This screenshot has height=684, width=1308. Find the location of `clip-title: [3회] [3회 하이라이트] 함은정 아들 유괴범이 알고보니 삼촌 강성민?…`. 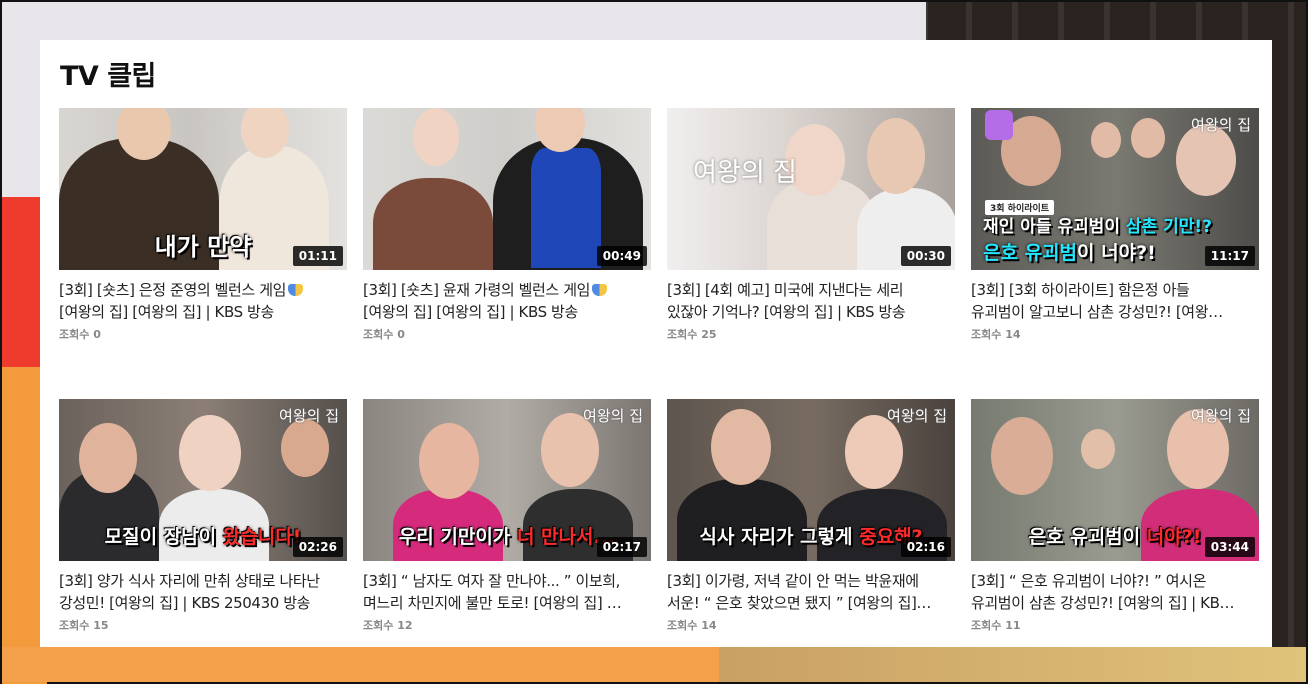

clip-title: [3회] [3회 하이라이트] 함은정 아들 유괴범이 알고보니 삼촌 강성민?… is located at coordinates (1115, 301).